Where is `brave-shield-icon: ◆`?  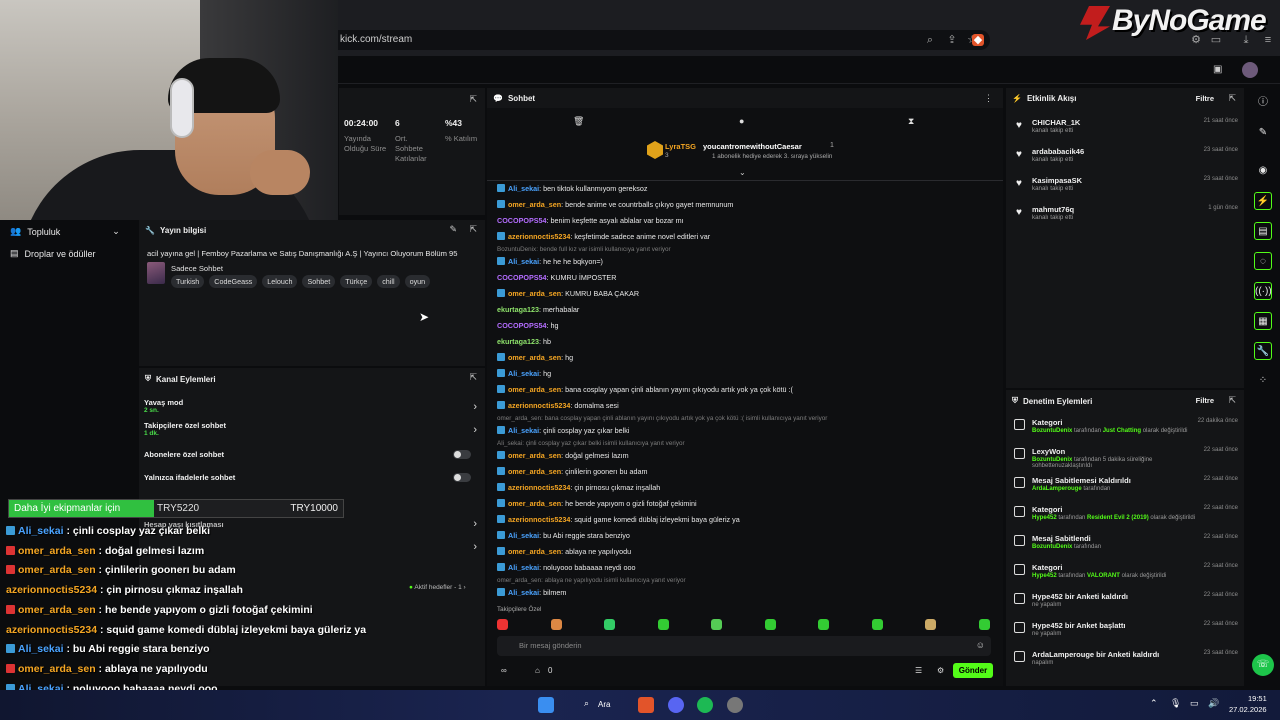 brave-shield-icon: ◆ is located at coordinates (978, 40).